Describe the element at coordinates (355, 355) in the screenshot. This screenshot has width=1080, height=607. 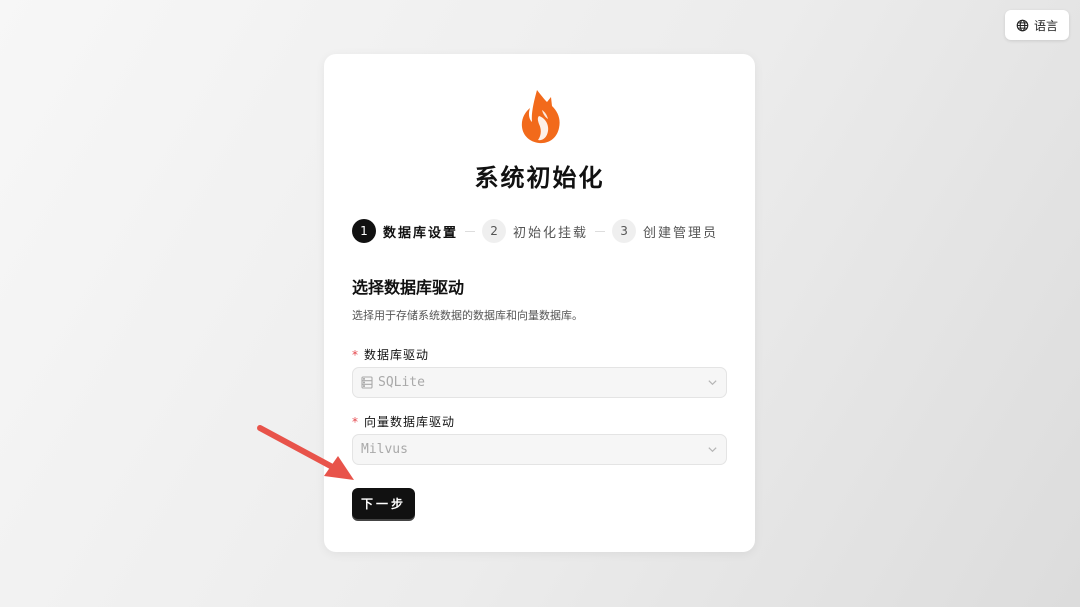
I see `required-mark: *` at that location.